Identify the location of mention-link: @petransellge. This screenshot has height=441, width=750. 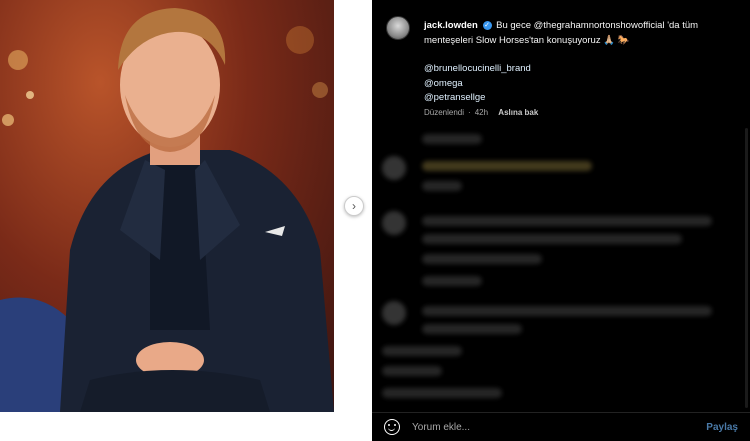
(477, 98).